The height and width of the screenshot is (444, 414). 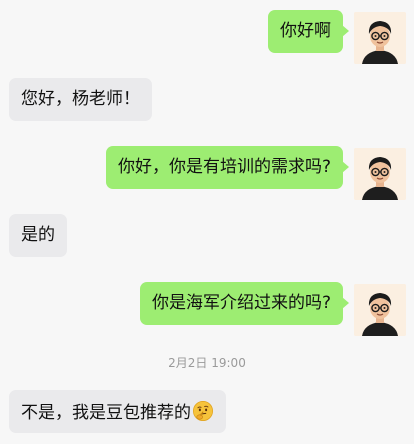 I want to click on message-text: 你是海军介绍过来的吗?, so click(x=241, y=303).